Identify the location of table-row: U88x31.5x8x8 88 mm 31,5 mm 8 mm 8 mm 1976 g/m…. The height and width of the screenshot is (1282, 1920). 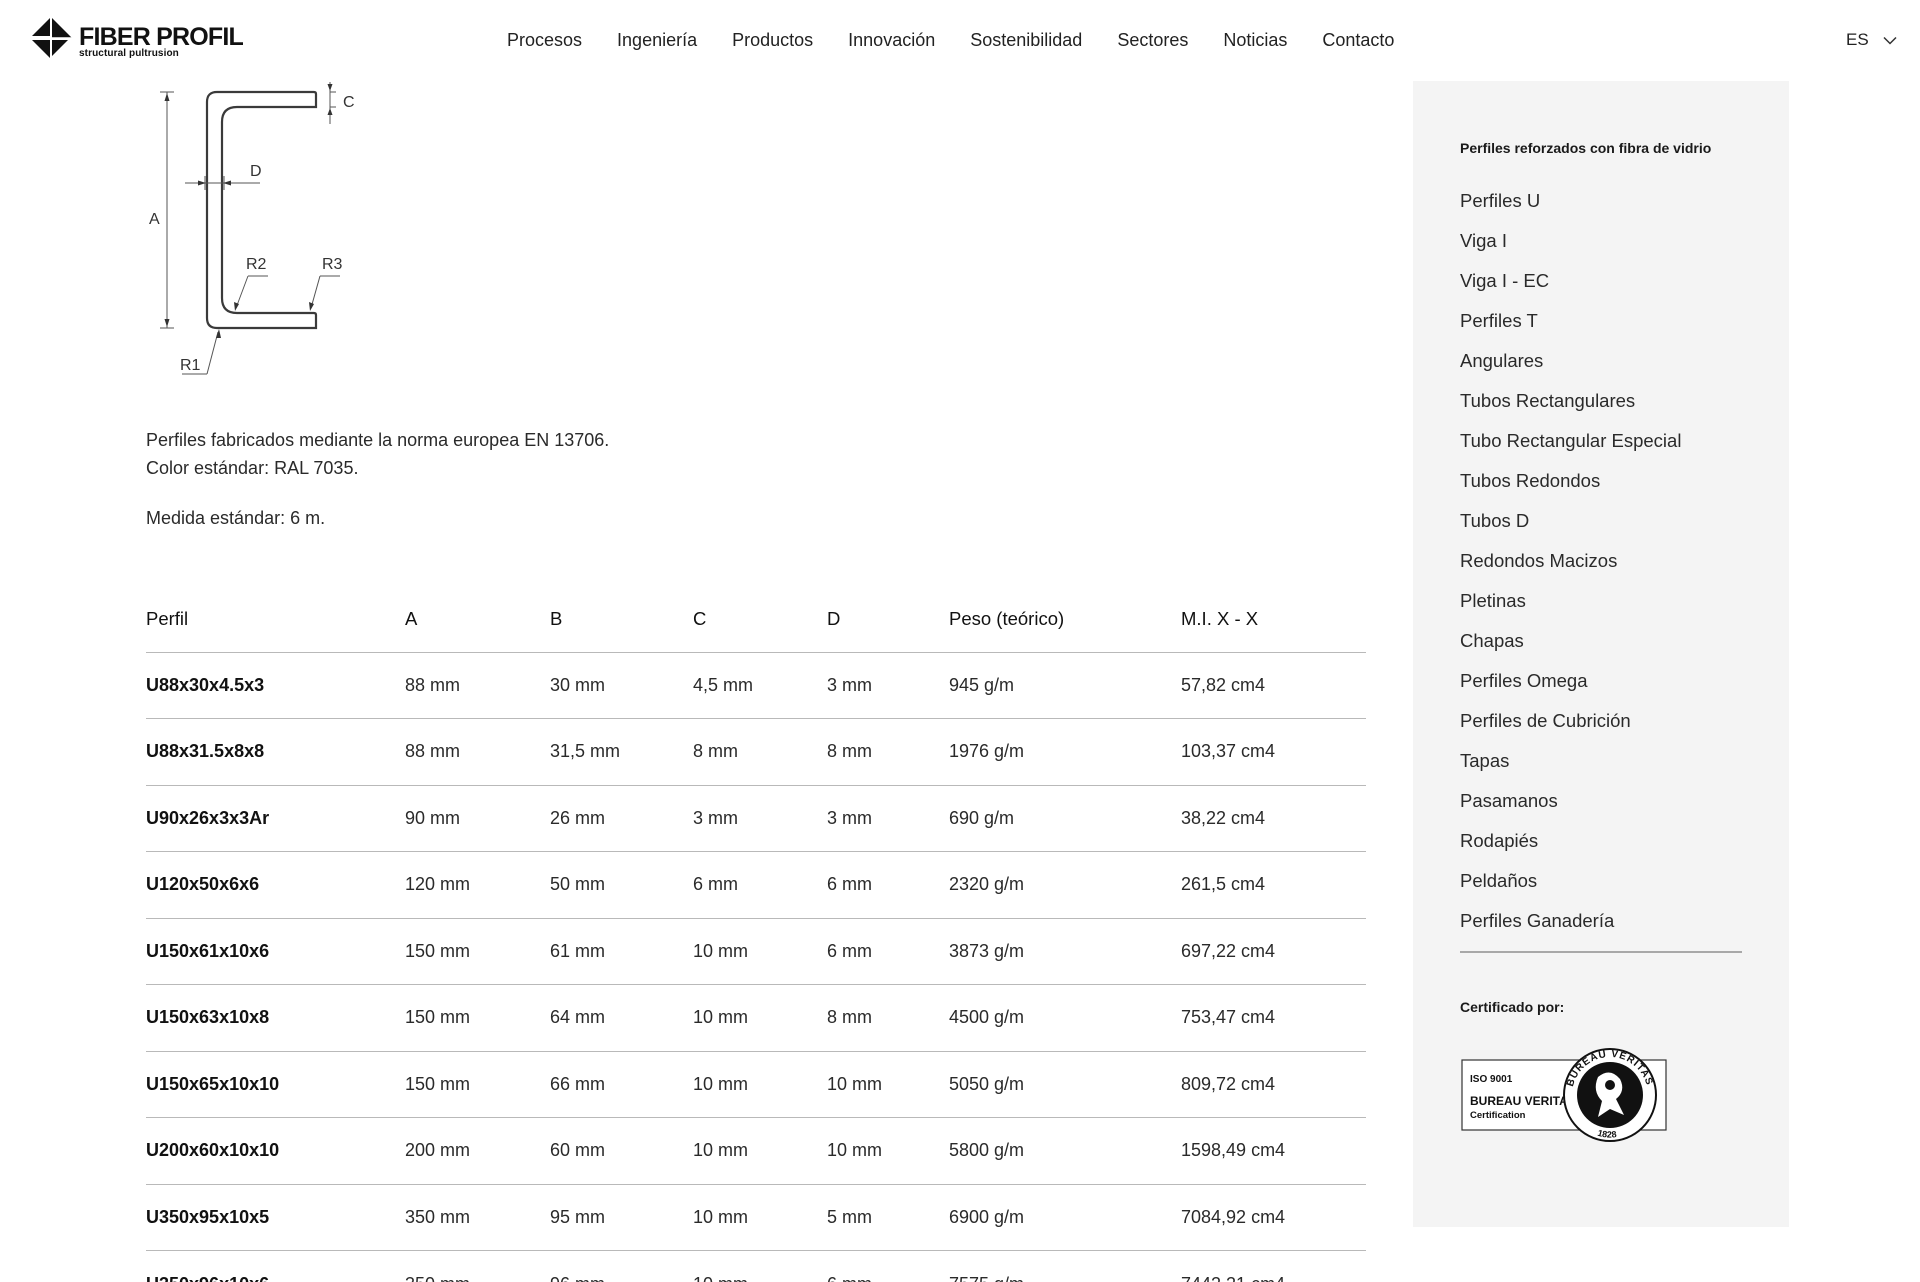
(756, 752).